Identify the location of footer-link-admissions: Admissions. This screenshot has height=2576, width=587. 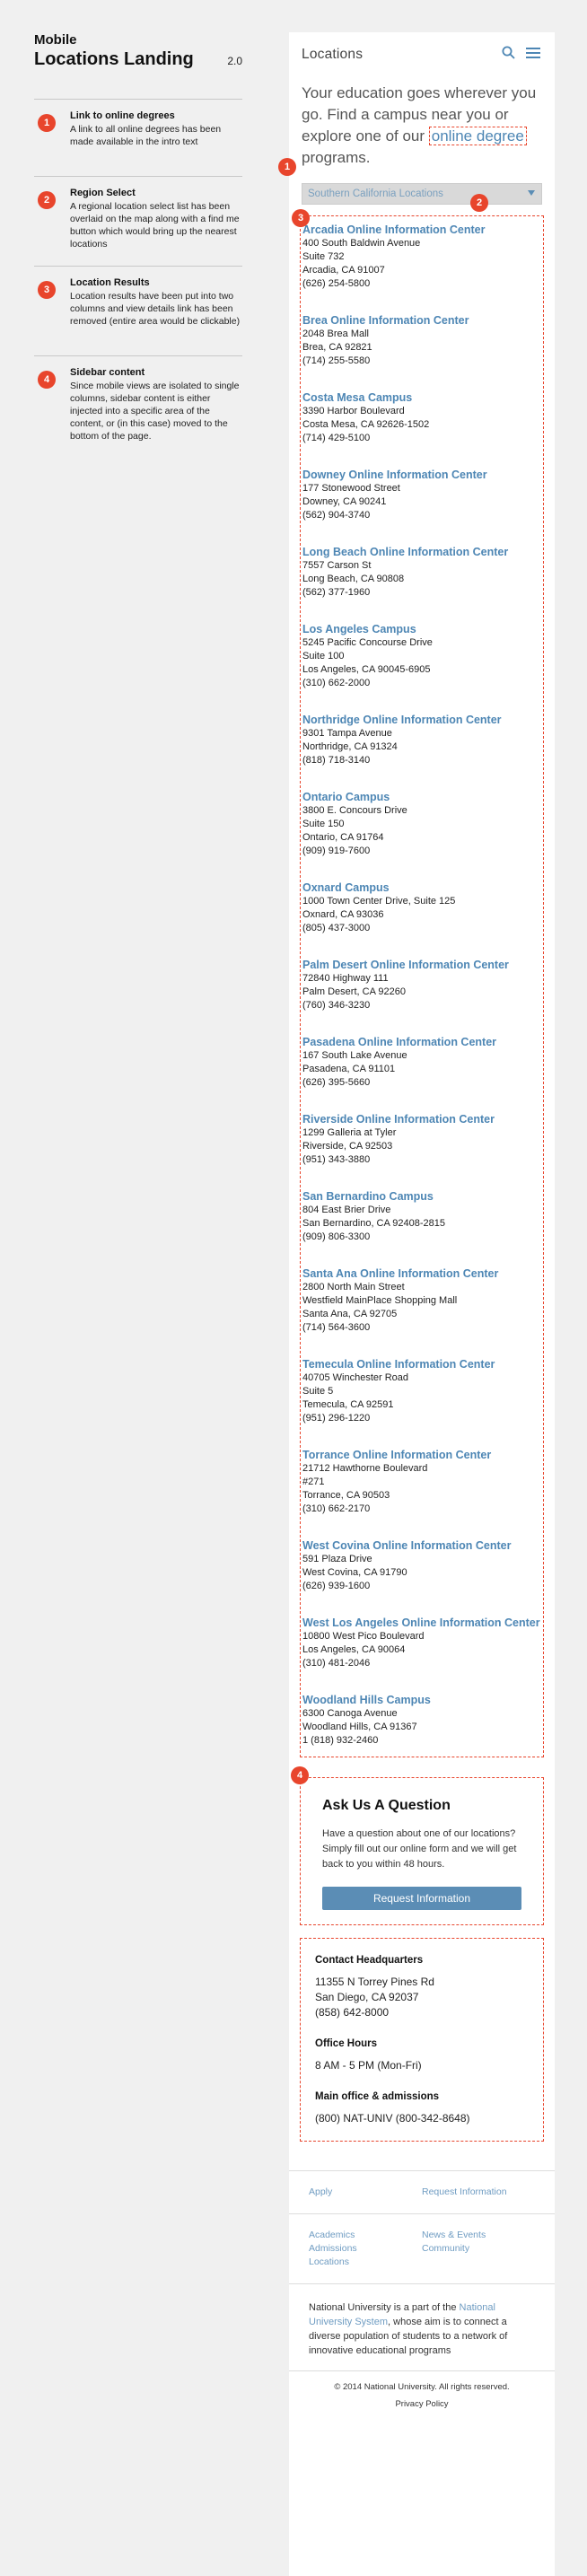
(365, 2249).